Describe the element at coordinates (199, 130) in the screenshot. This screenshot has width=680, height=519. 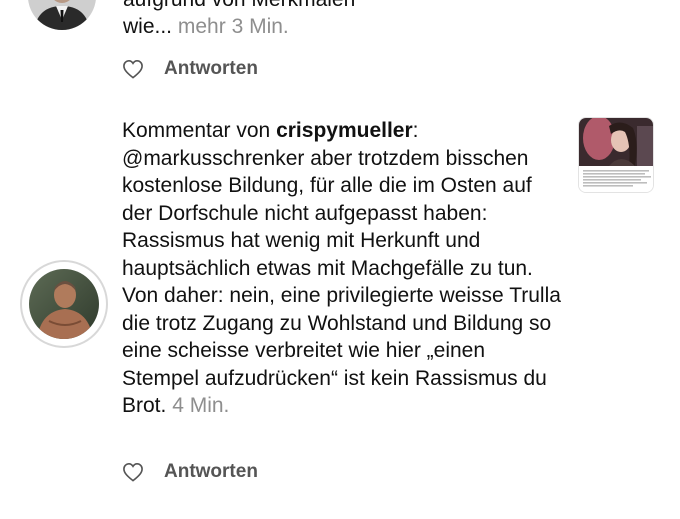
I see `comment-prefix: Kommentar von` at that location.